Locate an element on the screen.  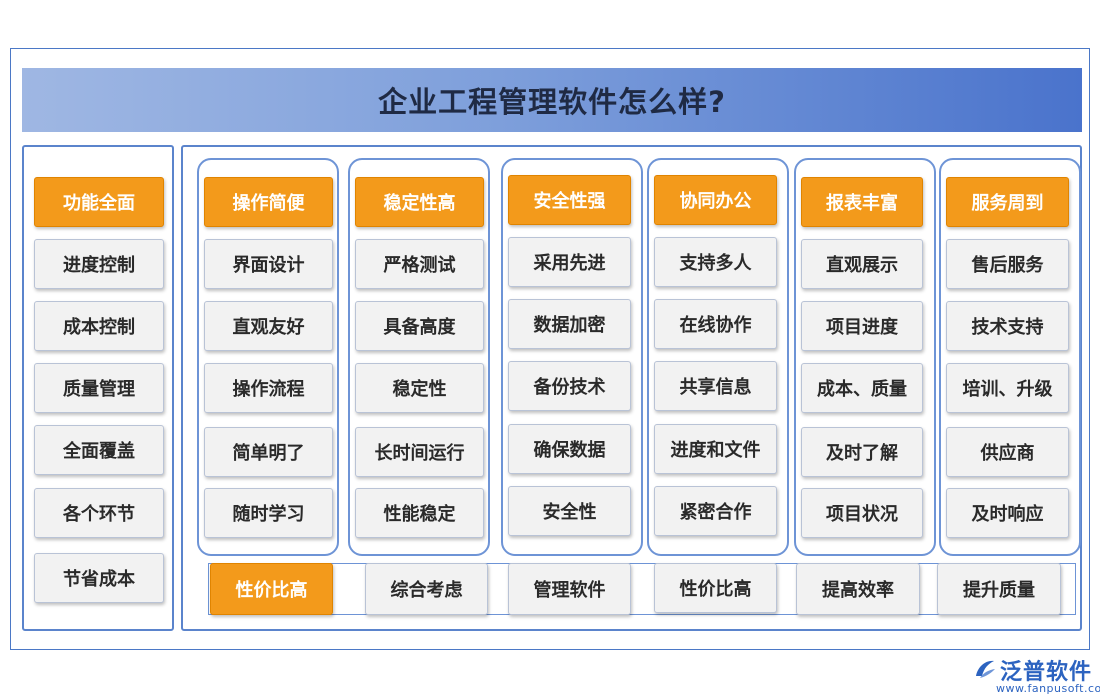
column-item: 及时了解 is located at coordinates (862, 452).